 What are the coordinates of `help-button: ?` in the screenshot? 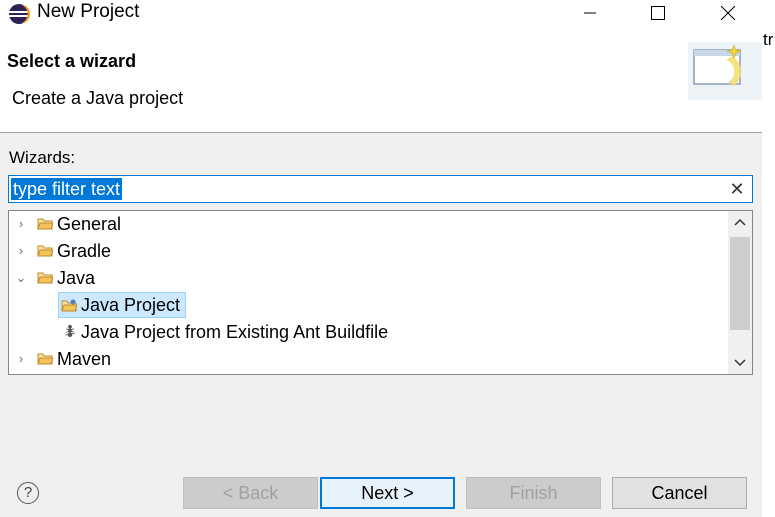 It's located at (28, 493).